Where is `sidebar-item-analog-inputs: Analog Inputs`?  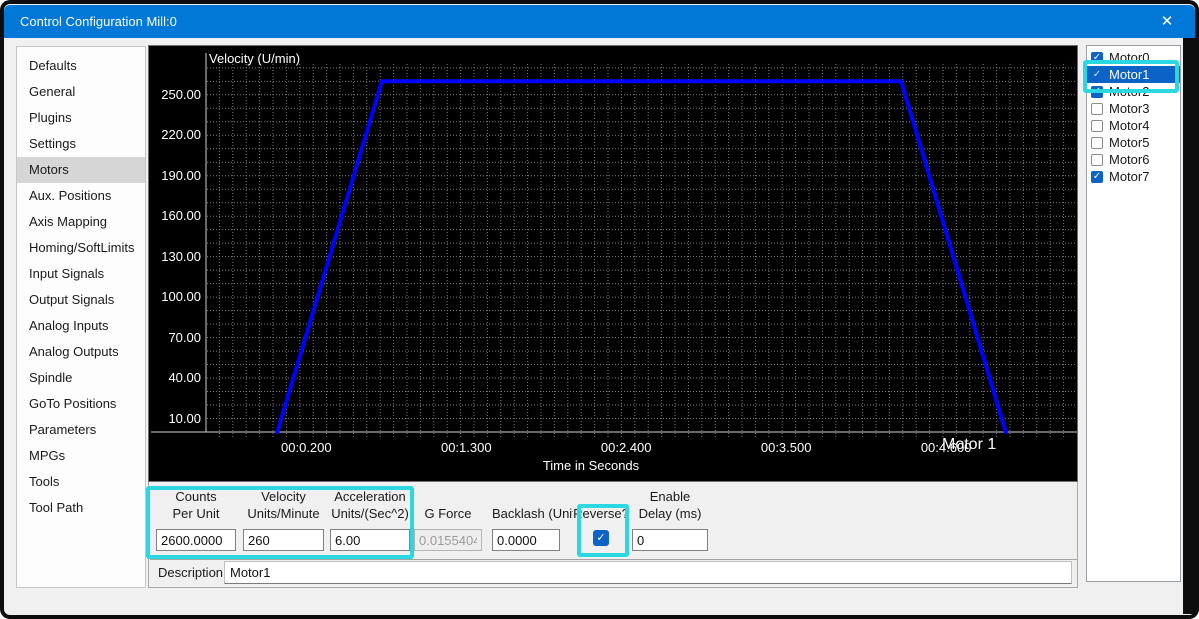 sidebar-item-analog-inputs: Analog Inputs is located at coordinates (81, 326).